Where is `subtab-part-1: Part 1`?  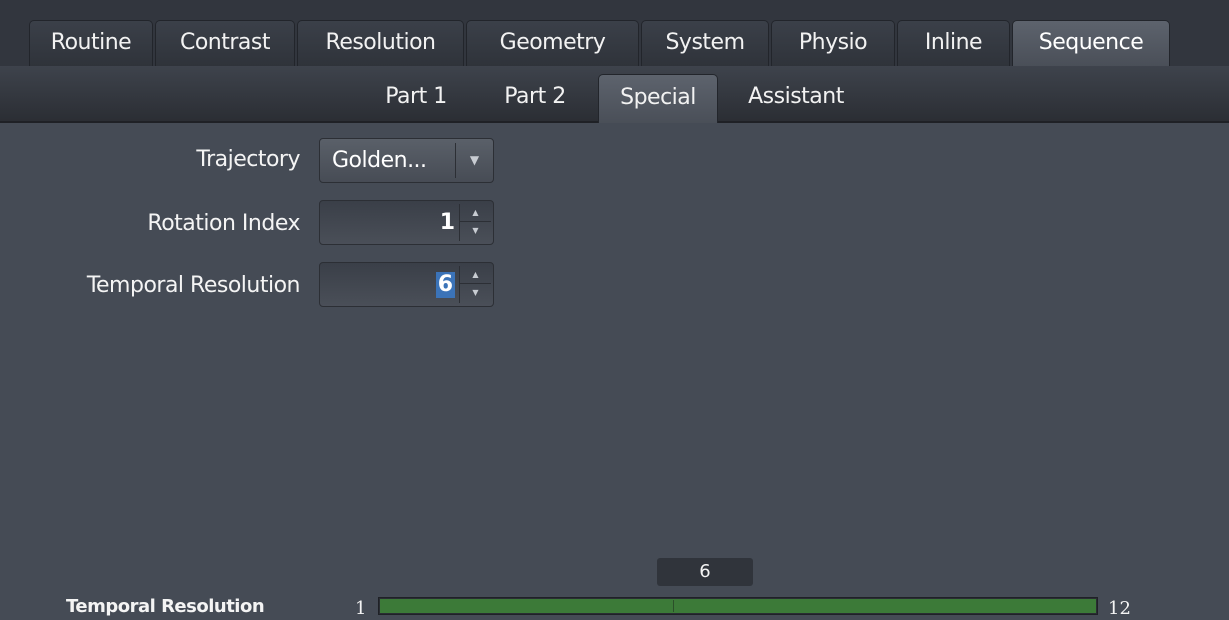
subtab-part-1: Part 1 is located at coordinates (416, 98).